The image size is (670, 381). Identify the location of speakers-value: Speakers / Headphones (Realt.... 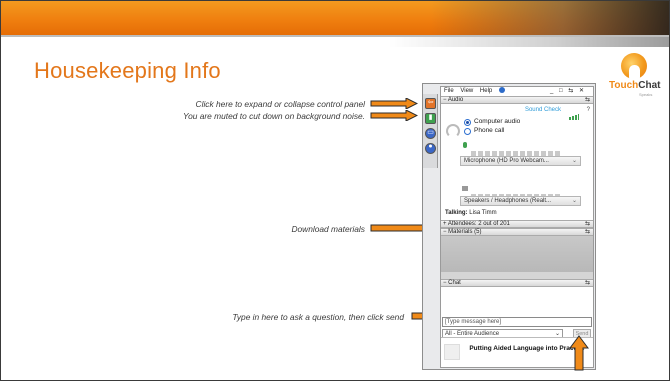
(508, 201).